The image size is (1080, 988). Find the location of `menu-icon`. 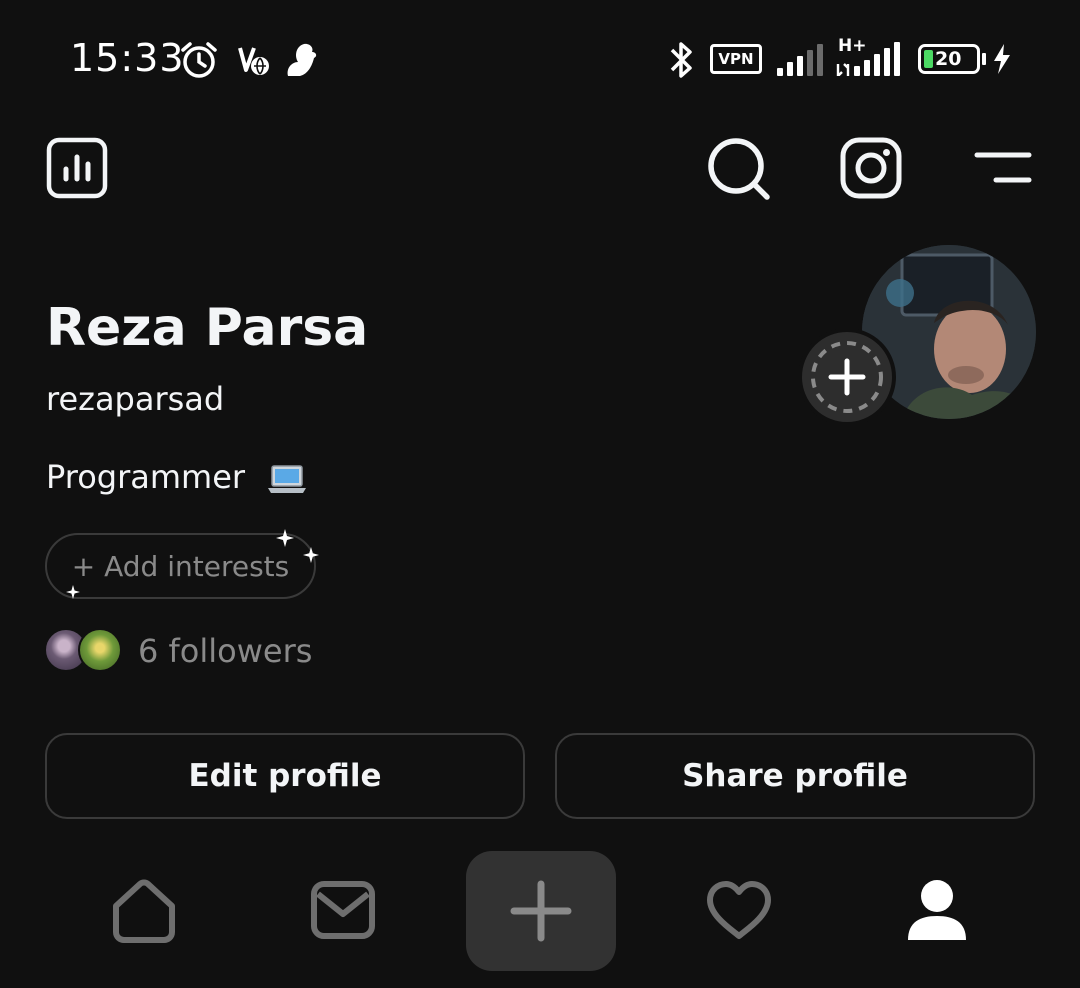

menu-icon is located at coordinates (1003, 168).